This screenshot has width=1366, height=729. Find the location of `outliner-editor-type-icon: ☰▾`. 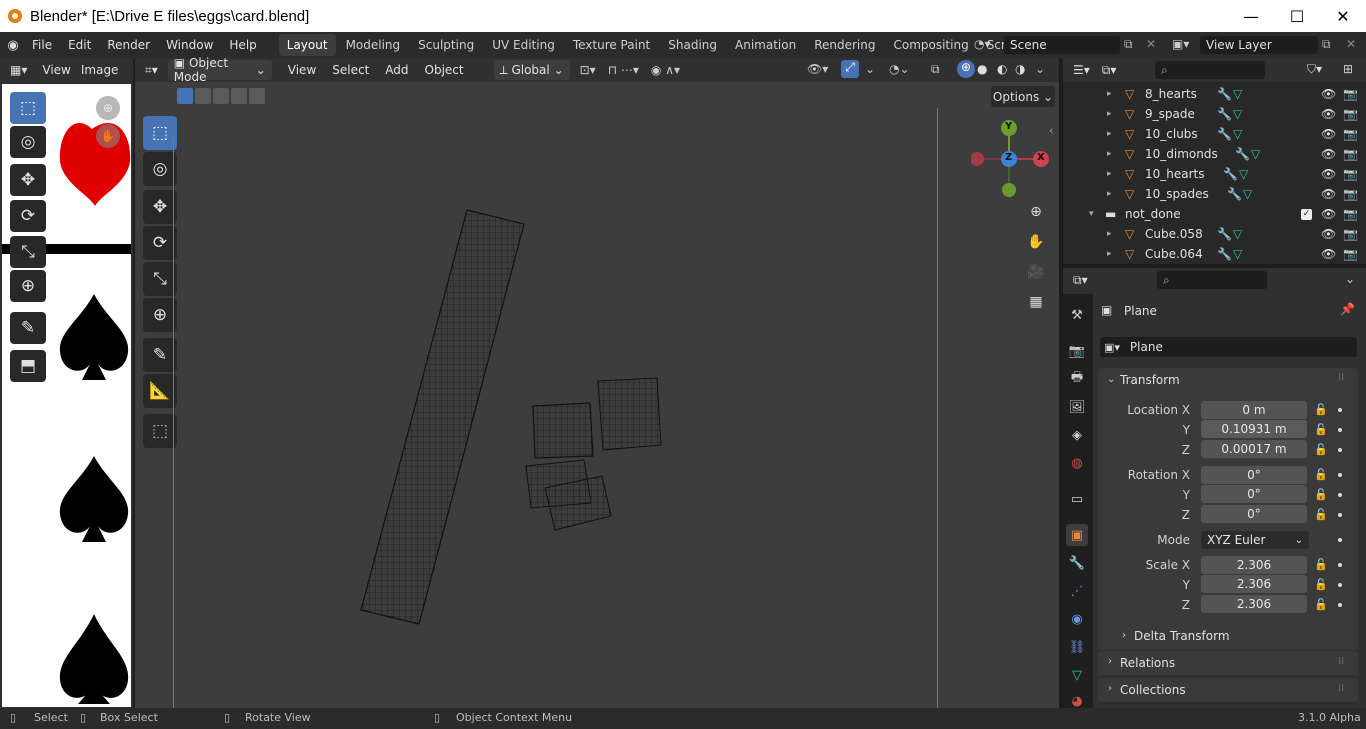

outliner-editor-type-icon: ☰▾ is located at coordinates (1081, 70).